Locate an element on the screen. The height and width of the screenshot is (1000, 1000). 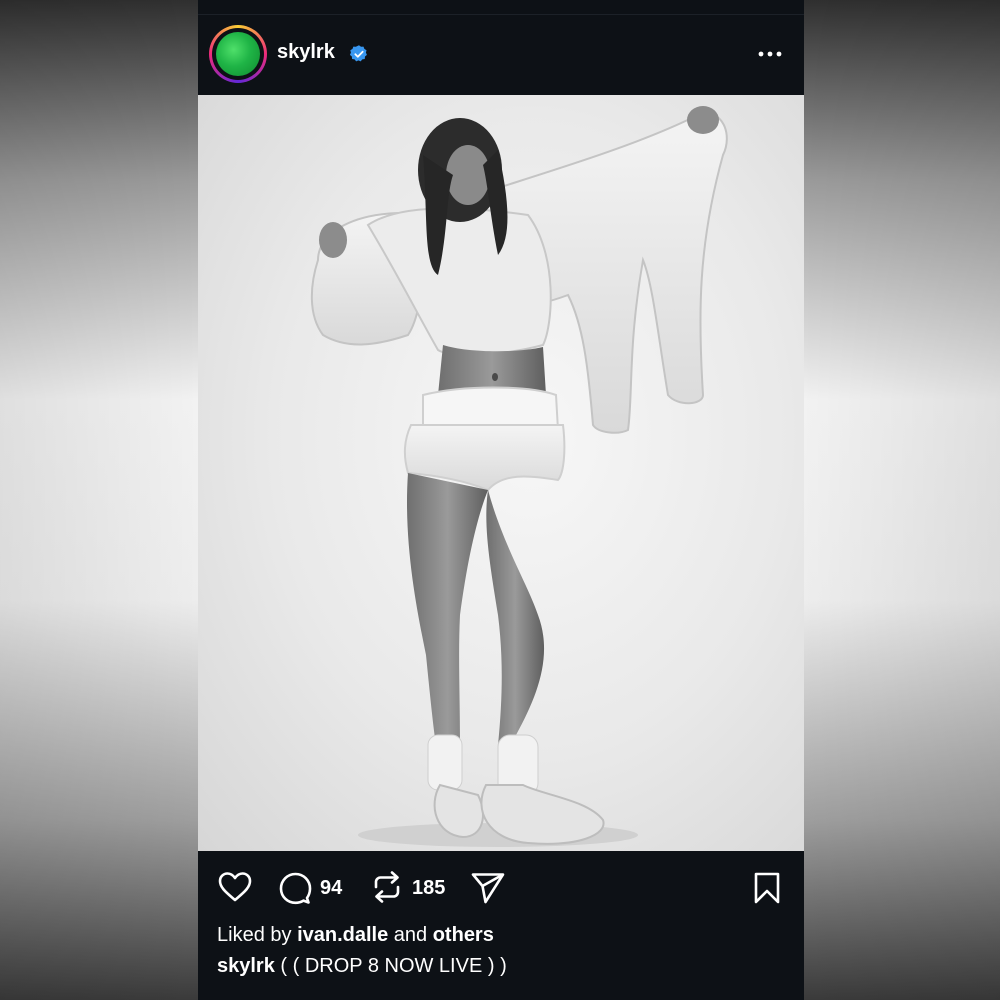
action-bar: 94 185 is located at coordinates (501, 887).